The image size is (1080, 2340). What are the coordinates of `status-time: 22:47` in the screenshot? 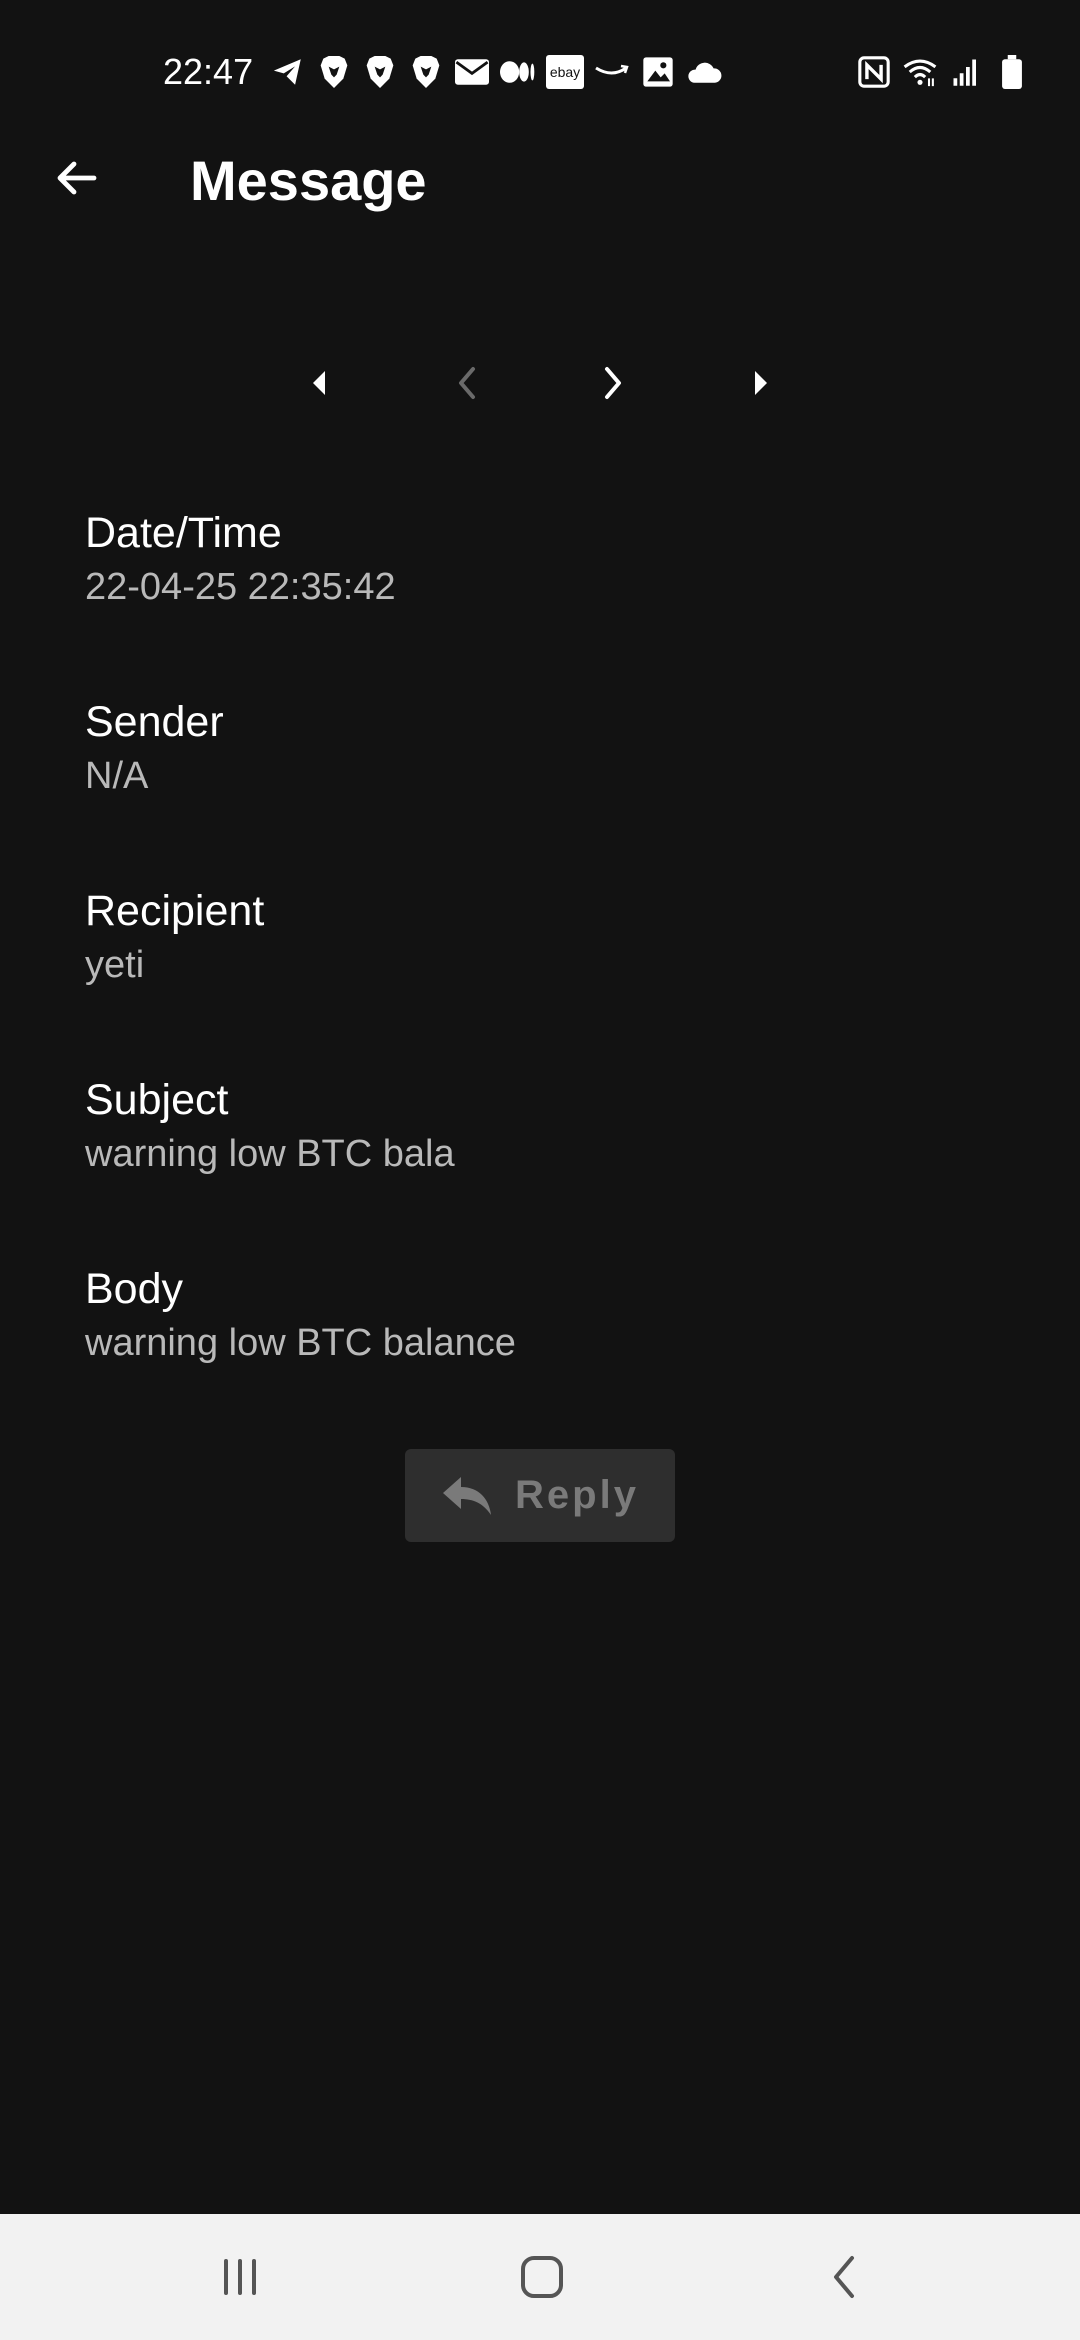 It's located at (208, 71).